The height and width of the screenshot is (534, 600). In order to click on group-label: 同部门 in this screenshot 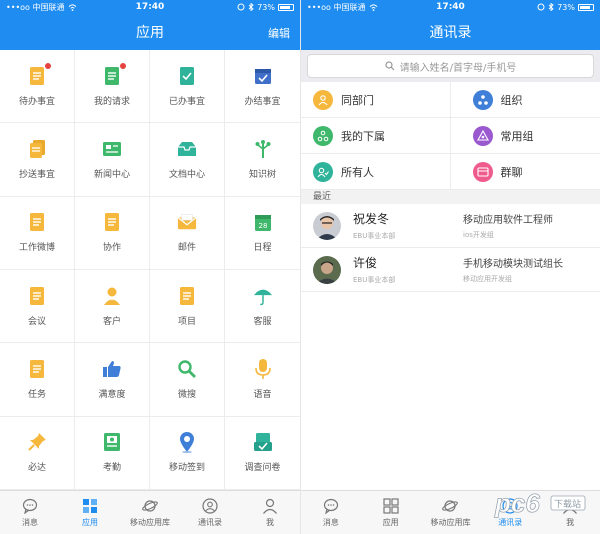, I will do `click(357, 100)`.